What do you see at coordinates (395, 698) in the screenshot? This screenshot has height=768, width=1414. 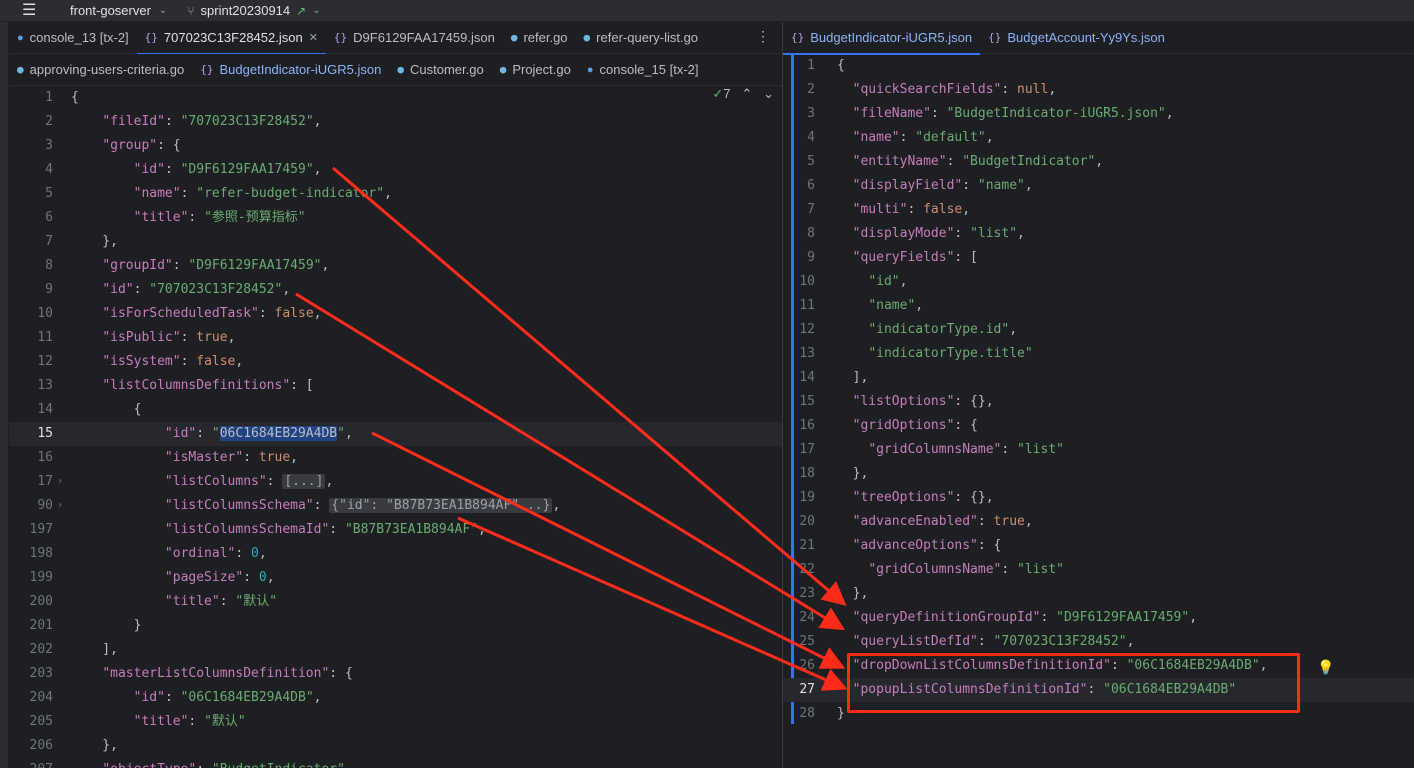 I see `code-line: 204 "id": "06C1684EB29A4DB",` at bounding box center [395, 698].